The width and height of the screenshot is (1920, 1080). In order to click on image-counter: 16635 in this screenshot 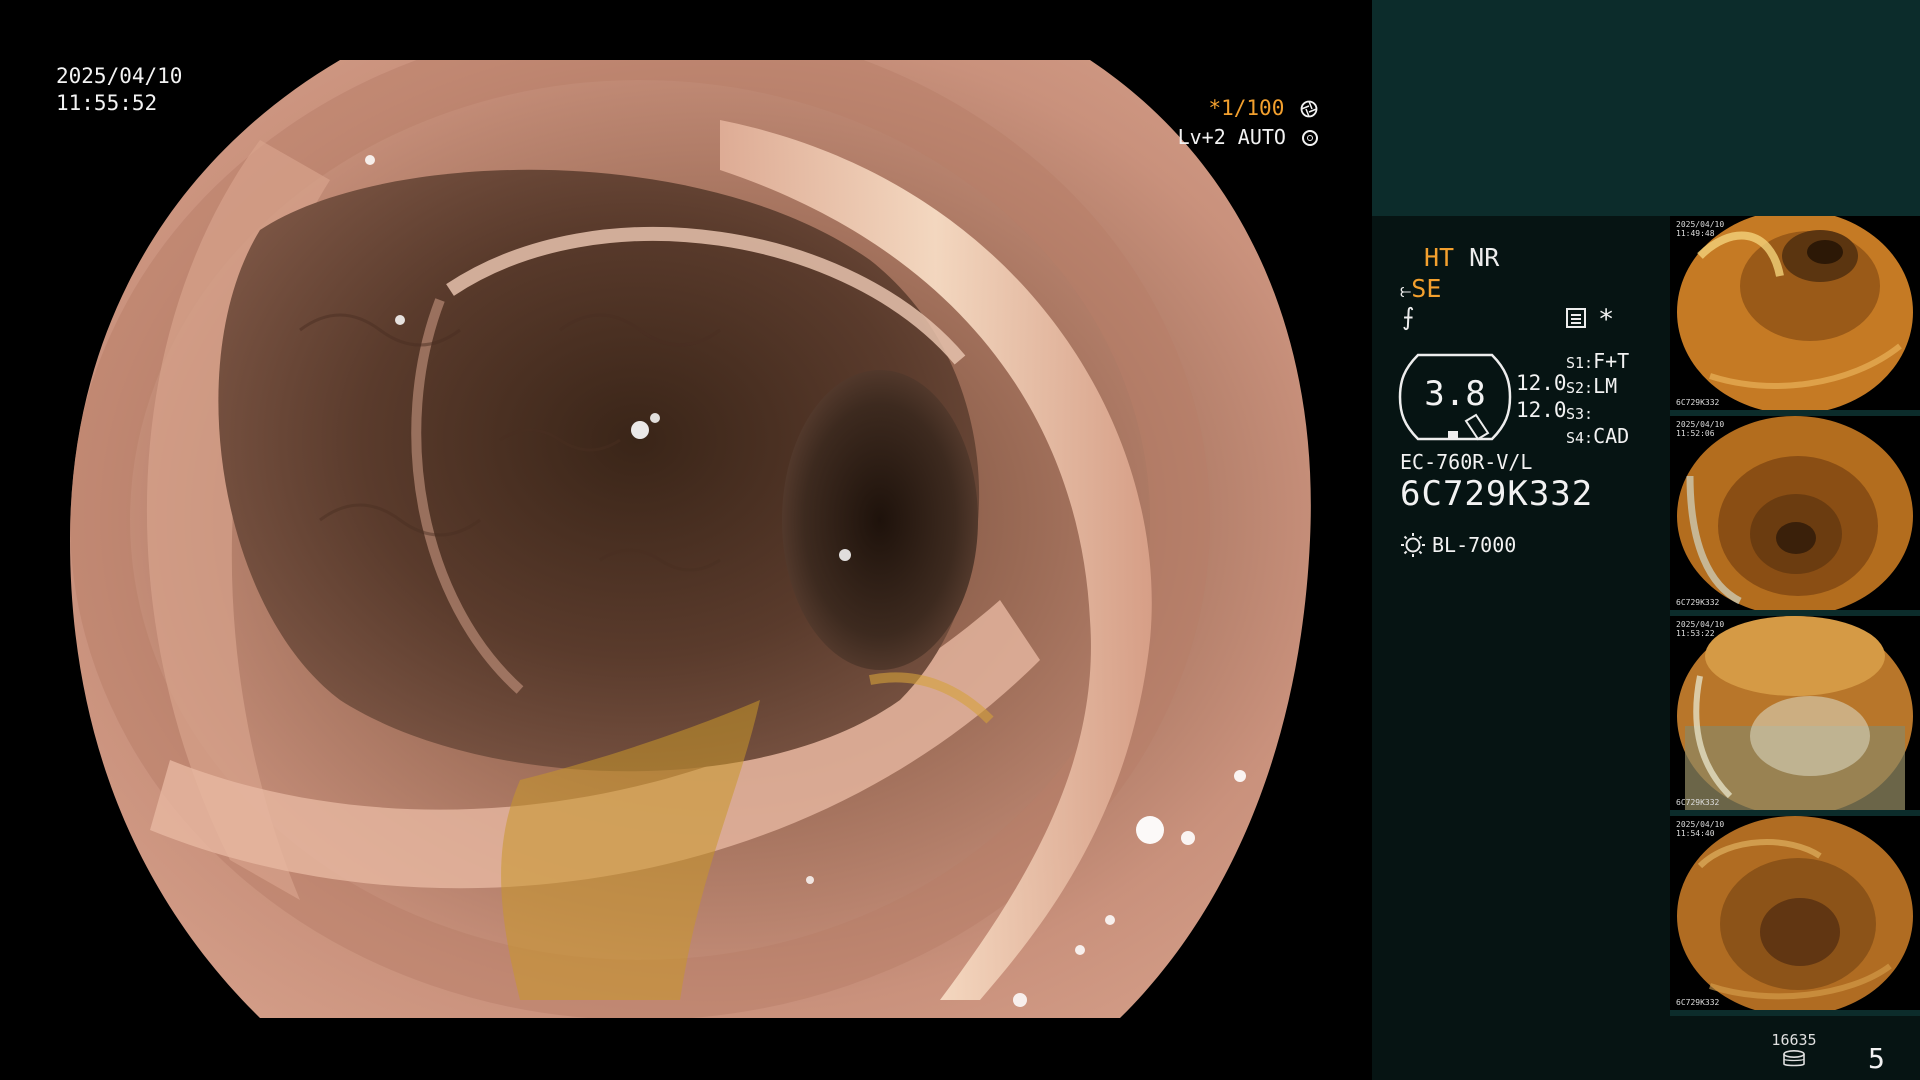, I will do `click(1794, 1040)`.